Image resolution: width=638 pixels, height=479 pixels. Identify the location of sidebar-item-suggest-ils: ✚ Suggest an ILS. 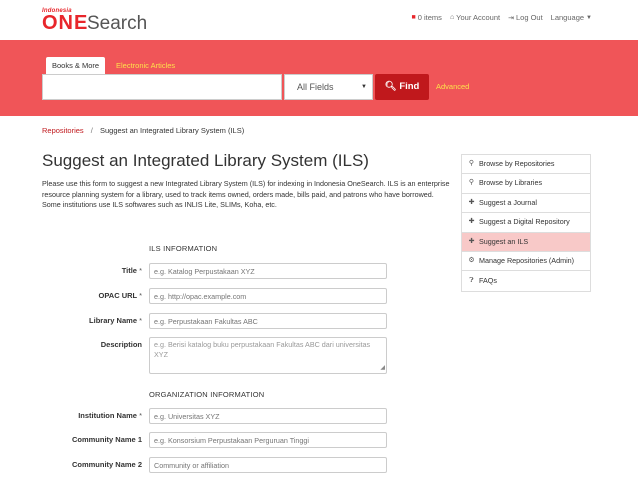
(526, 242).